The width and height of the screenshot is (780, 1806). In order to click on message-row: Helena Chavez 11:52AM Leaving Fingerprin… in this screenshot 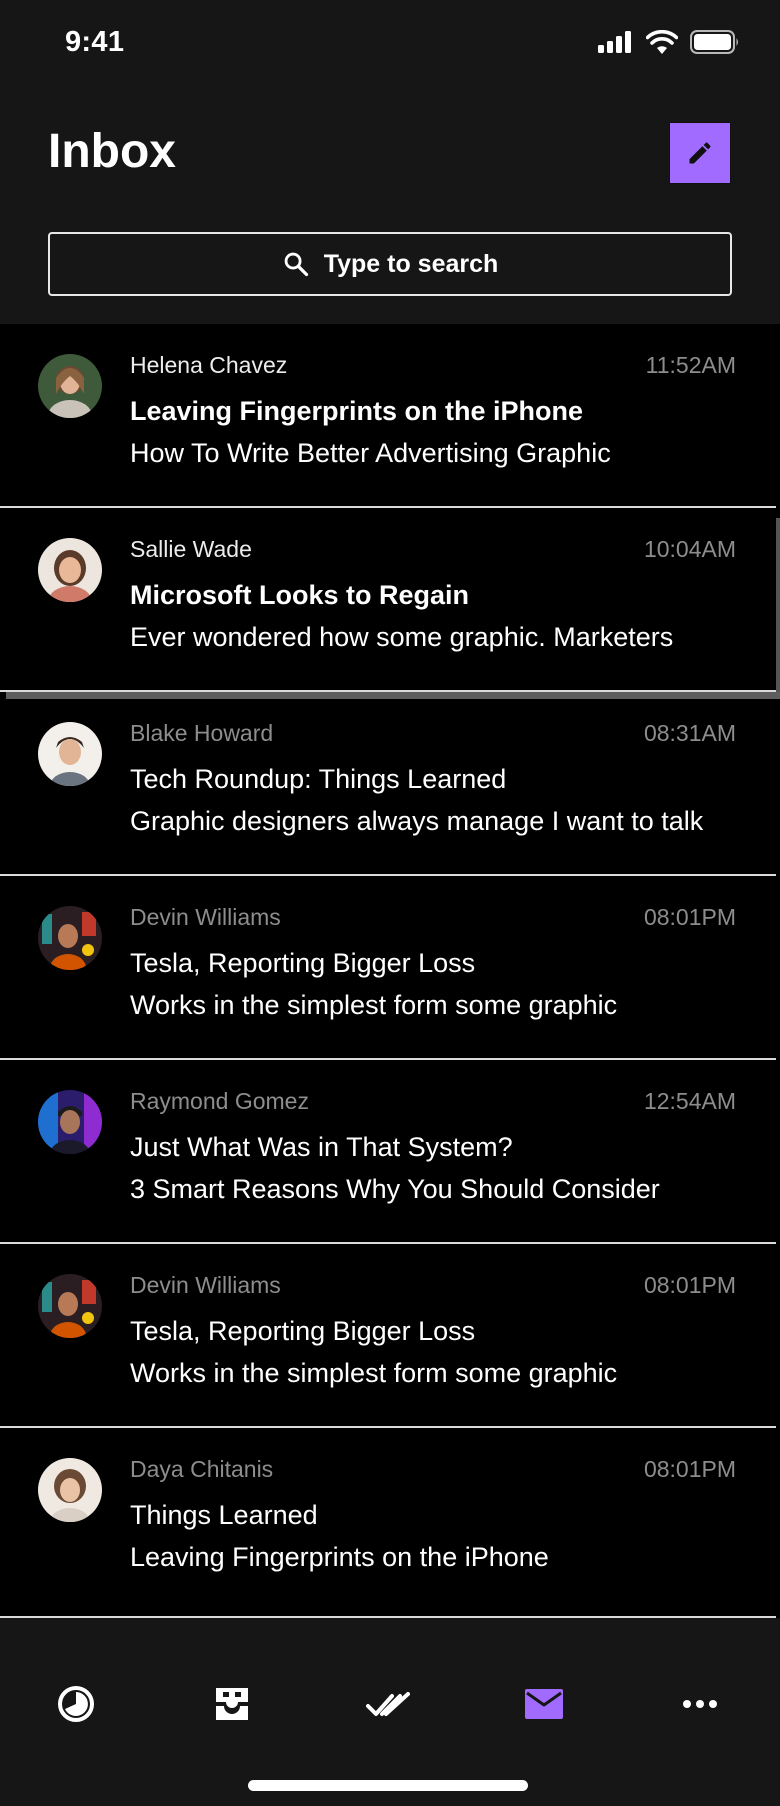, I will do `click(388, 417)`.